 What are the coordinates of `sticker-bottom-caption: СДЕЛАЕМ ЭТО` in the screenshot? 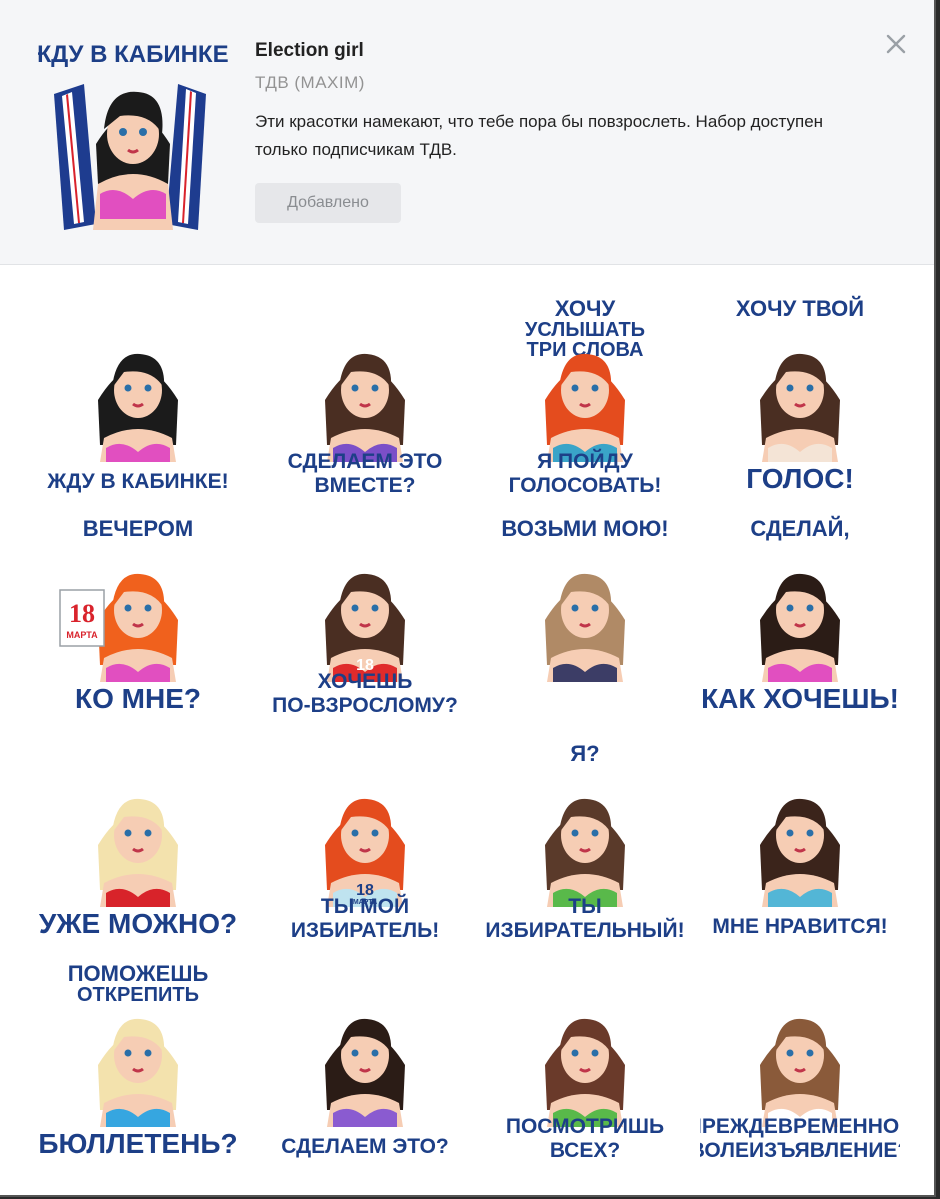 It's located at (365, 461).